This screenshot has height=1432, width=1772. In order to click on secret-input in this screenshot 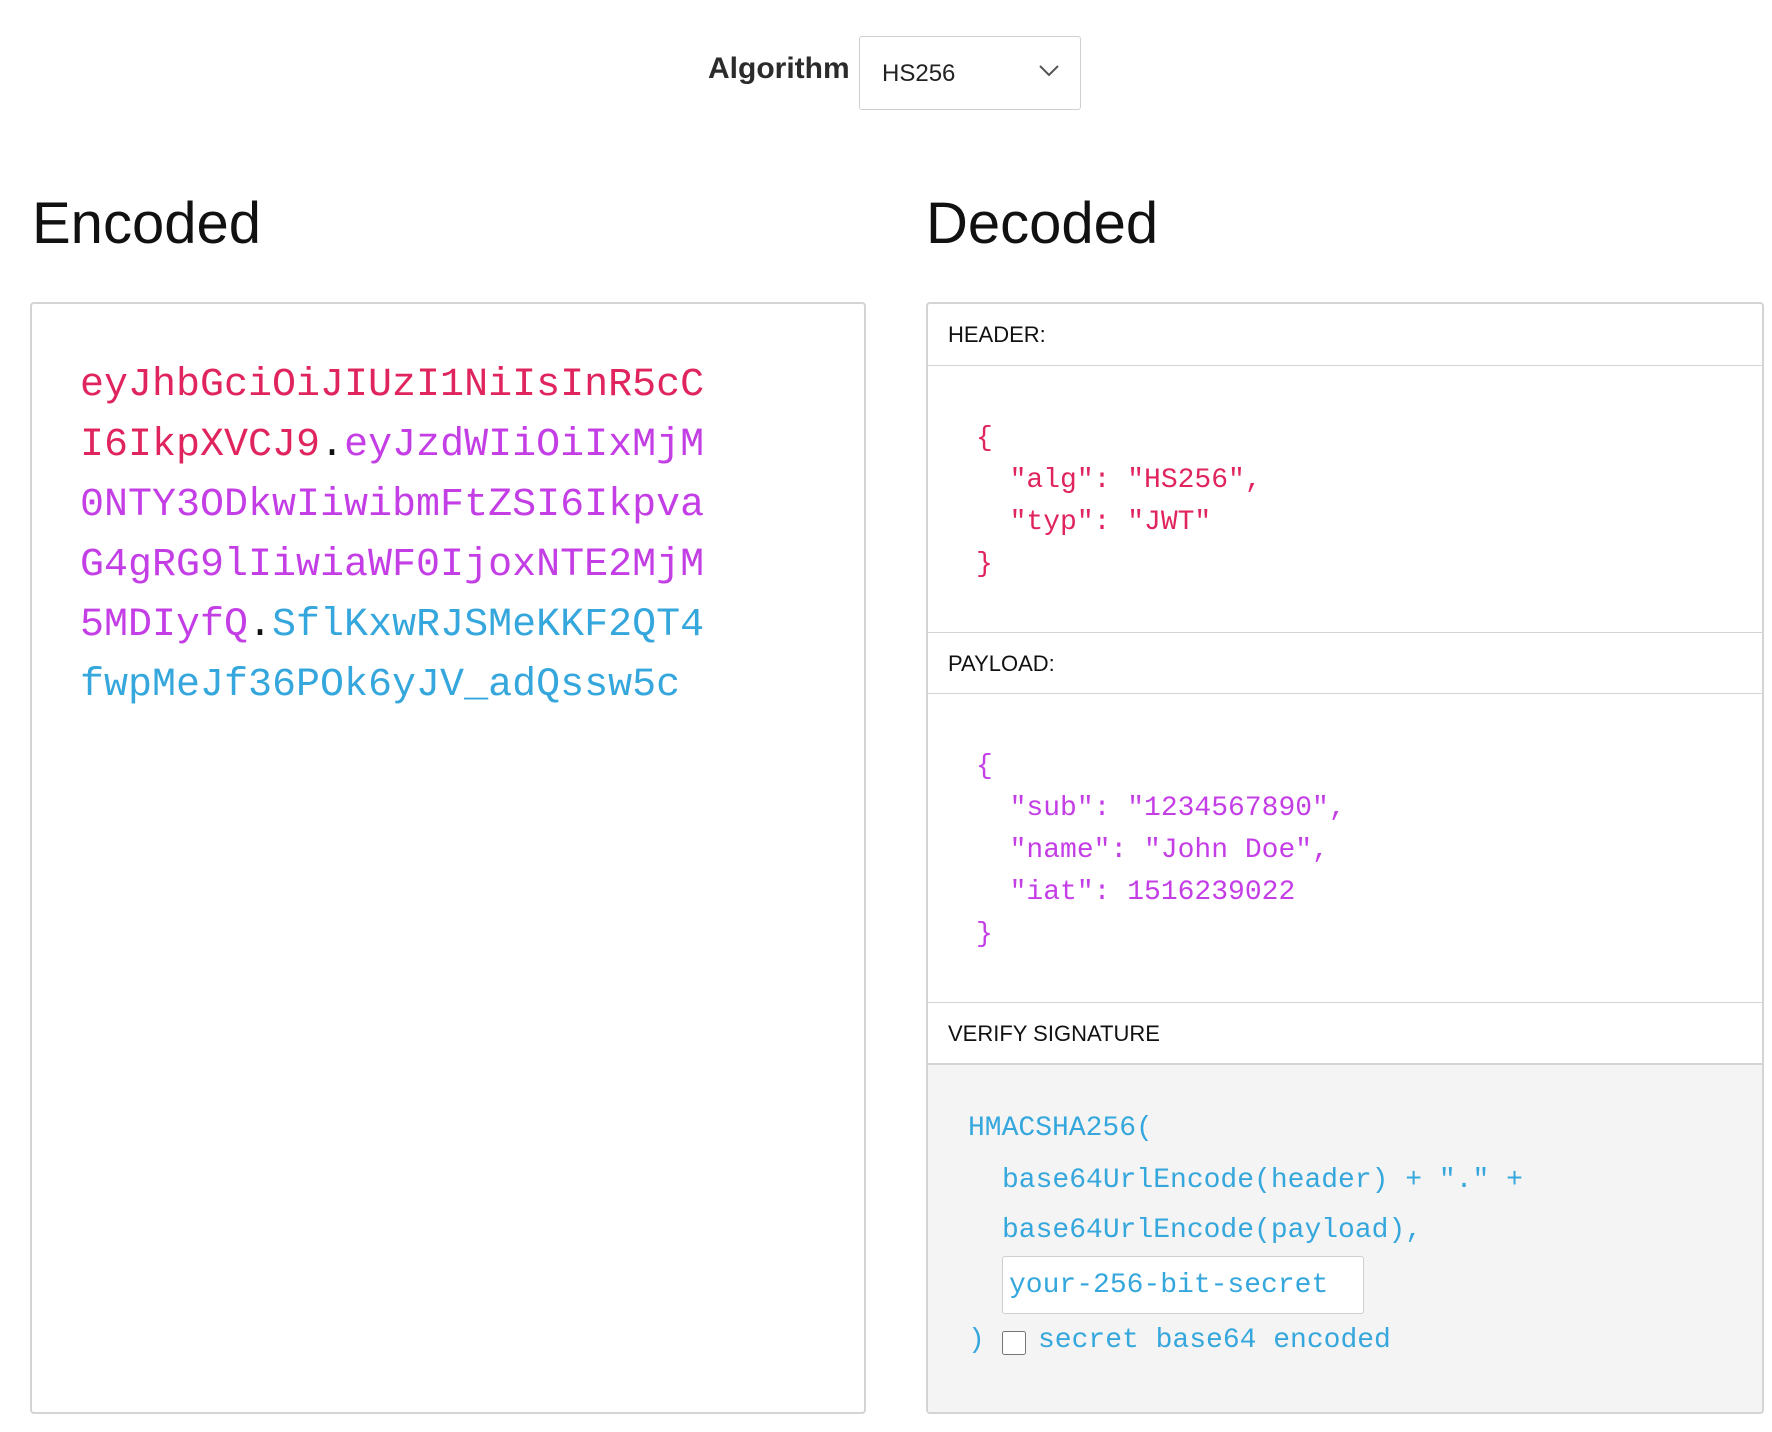, I will do `click(1183, 1285)`.